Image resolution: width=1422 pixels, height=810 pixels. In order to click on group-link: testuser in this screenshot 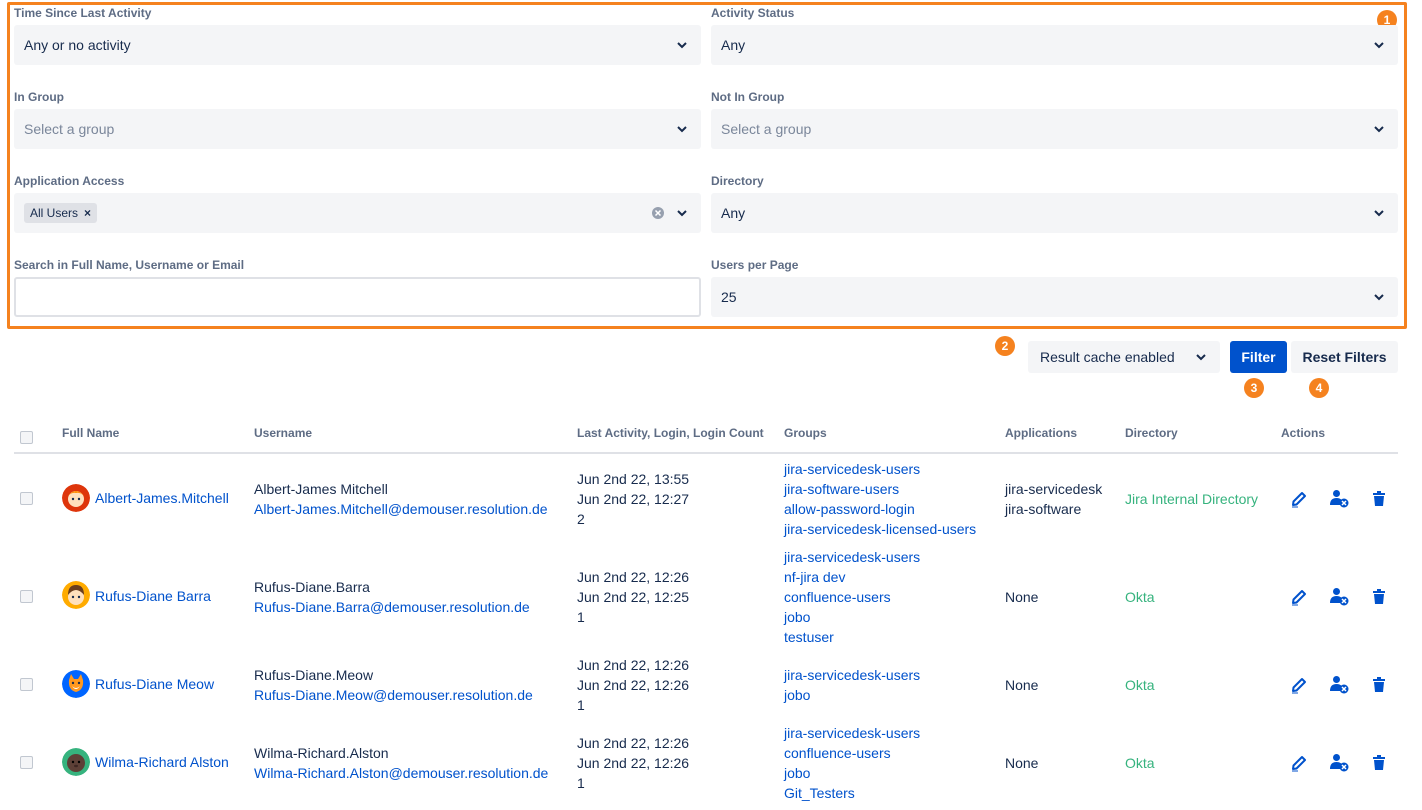, I will do `click(809, 637)`.